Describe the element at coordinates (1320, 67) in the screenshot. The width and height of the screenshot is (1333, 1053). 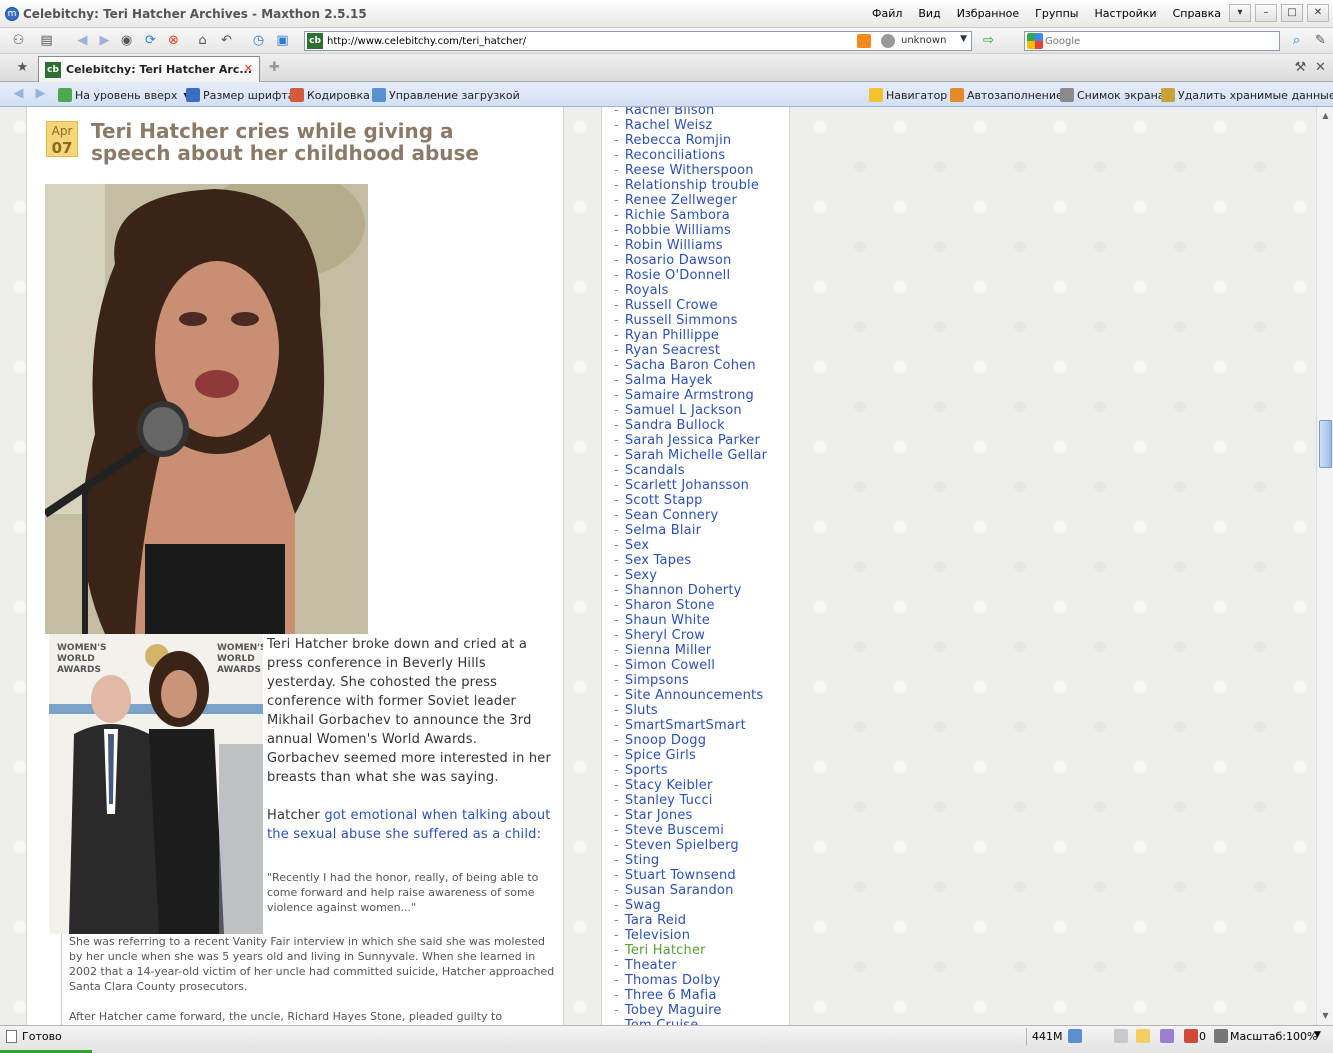
I see `close-tab-icon: ✕` at that location.